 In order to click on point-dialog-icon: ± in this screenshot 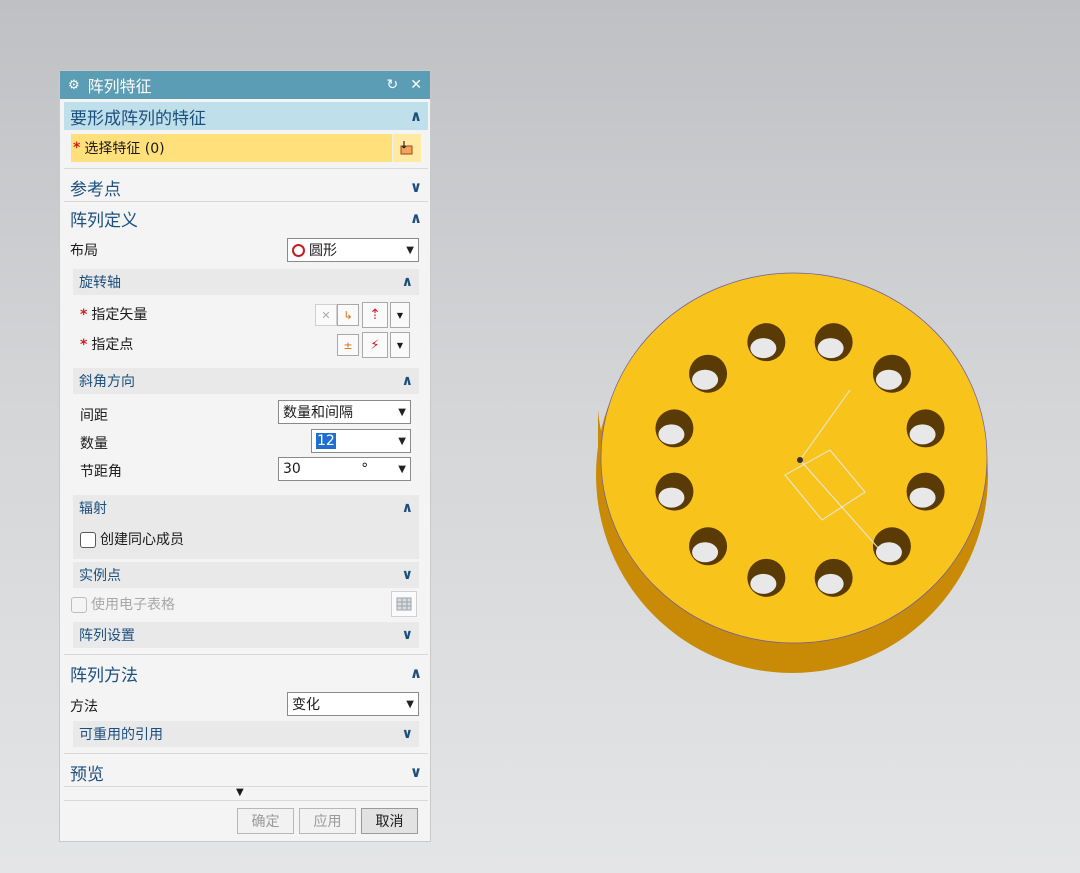, I will do `click(348, 345)`.